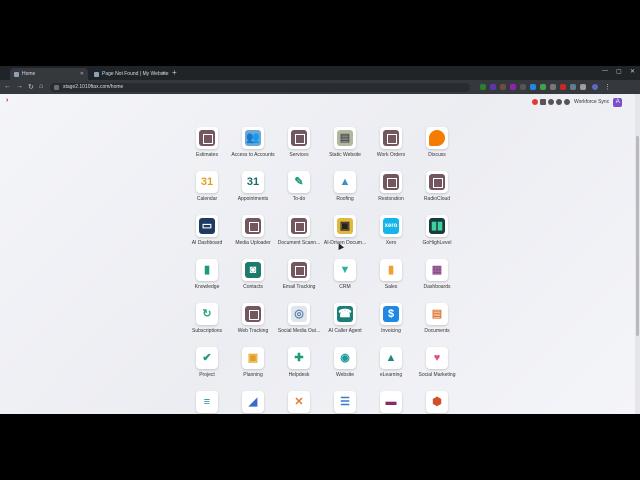  I want to click on home-icon: ⌂, so click(41, 86).